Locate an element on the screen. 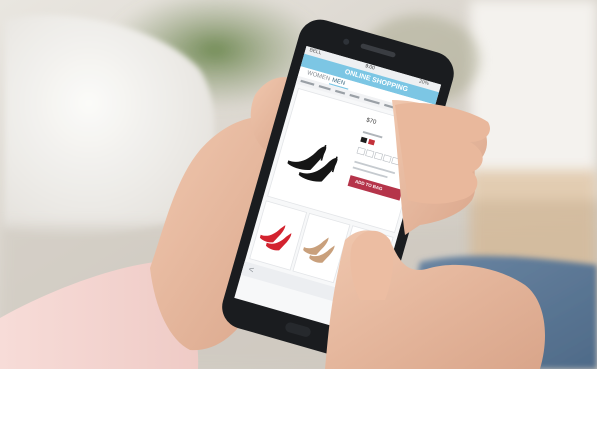  status-carrier: BELL is located at coordinates (315, 52).